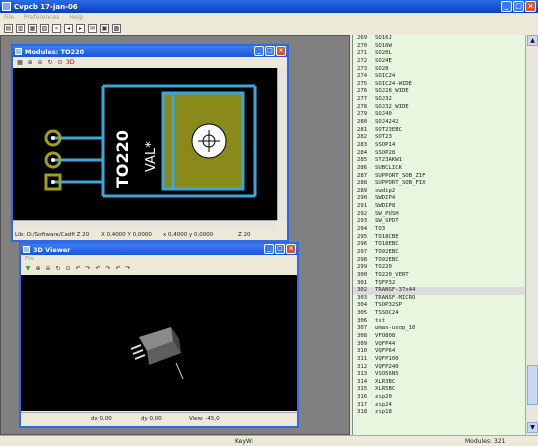  What do you see at coordinates (58, 269) in the screenshot?
I see `viewer-redraw-icon: ↻` at bounding box center [58, 269].